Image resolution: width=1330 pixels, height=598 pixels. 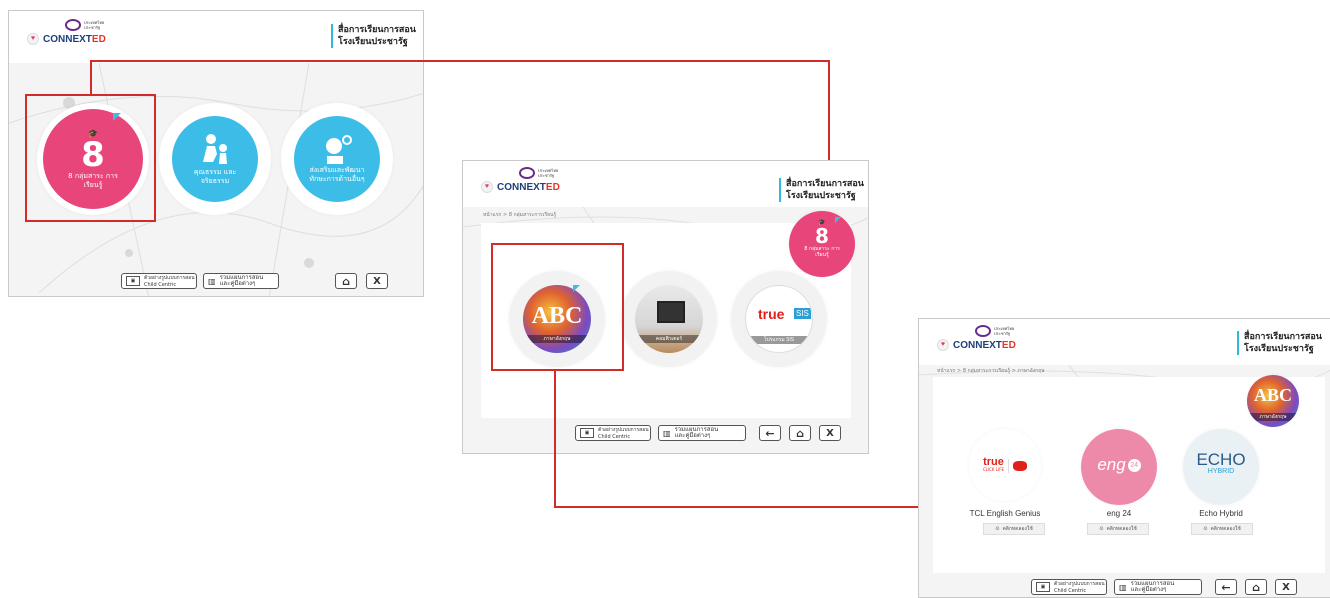 What do you see at coordinates (1221, 467) in the screenshot?
I see `provider-echo-hybrid: ECHO HYBRID` at bounding box center [1221, 467].